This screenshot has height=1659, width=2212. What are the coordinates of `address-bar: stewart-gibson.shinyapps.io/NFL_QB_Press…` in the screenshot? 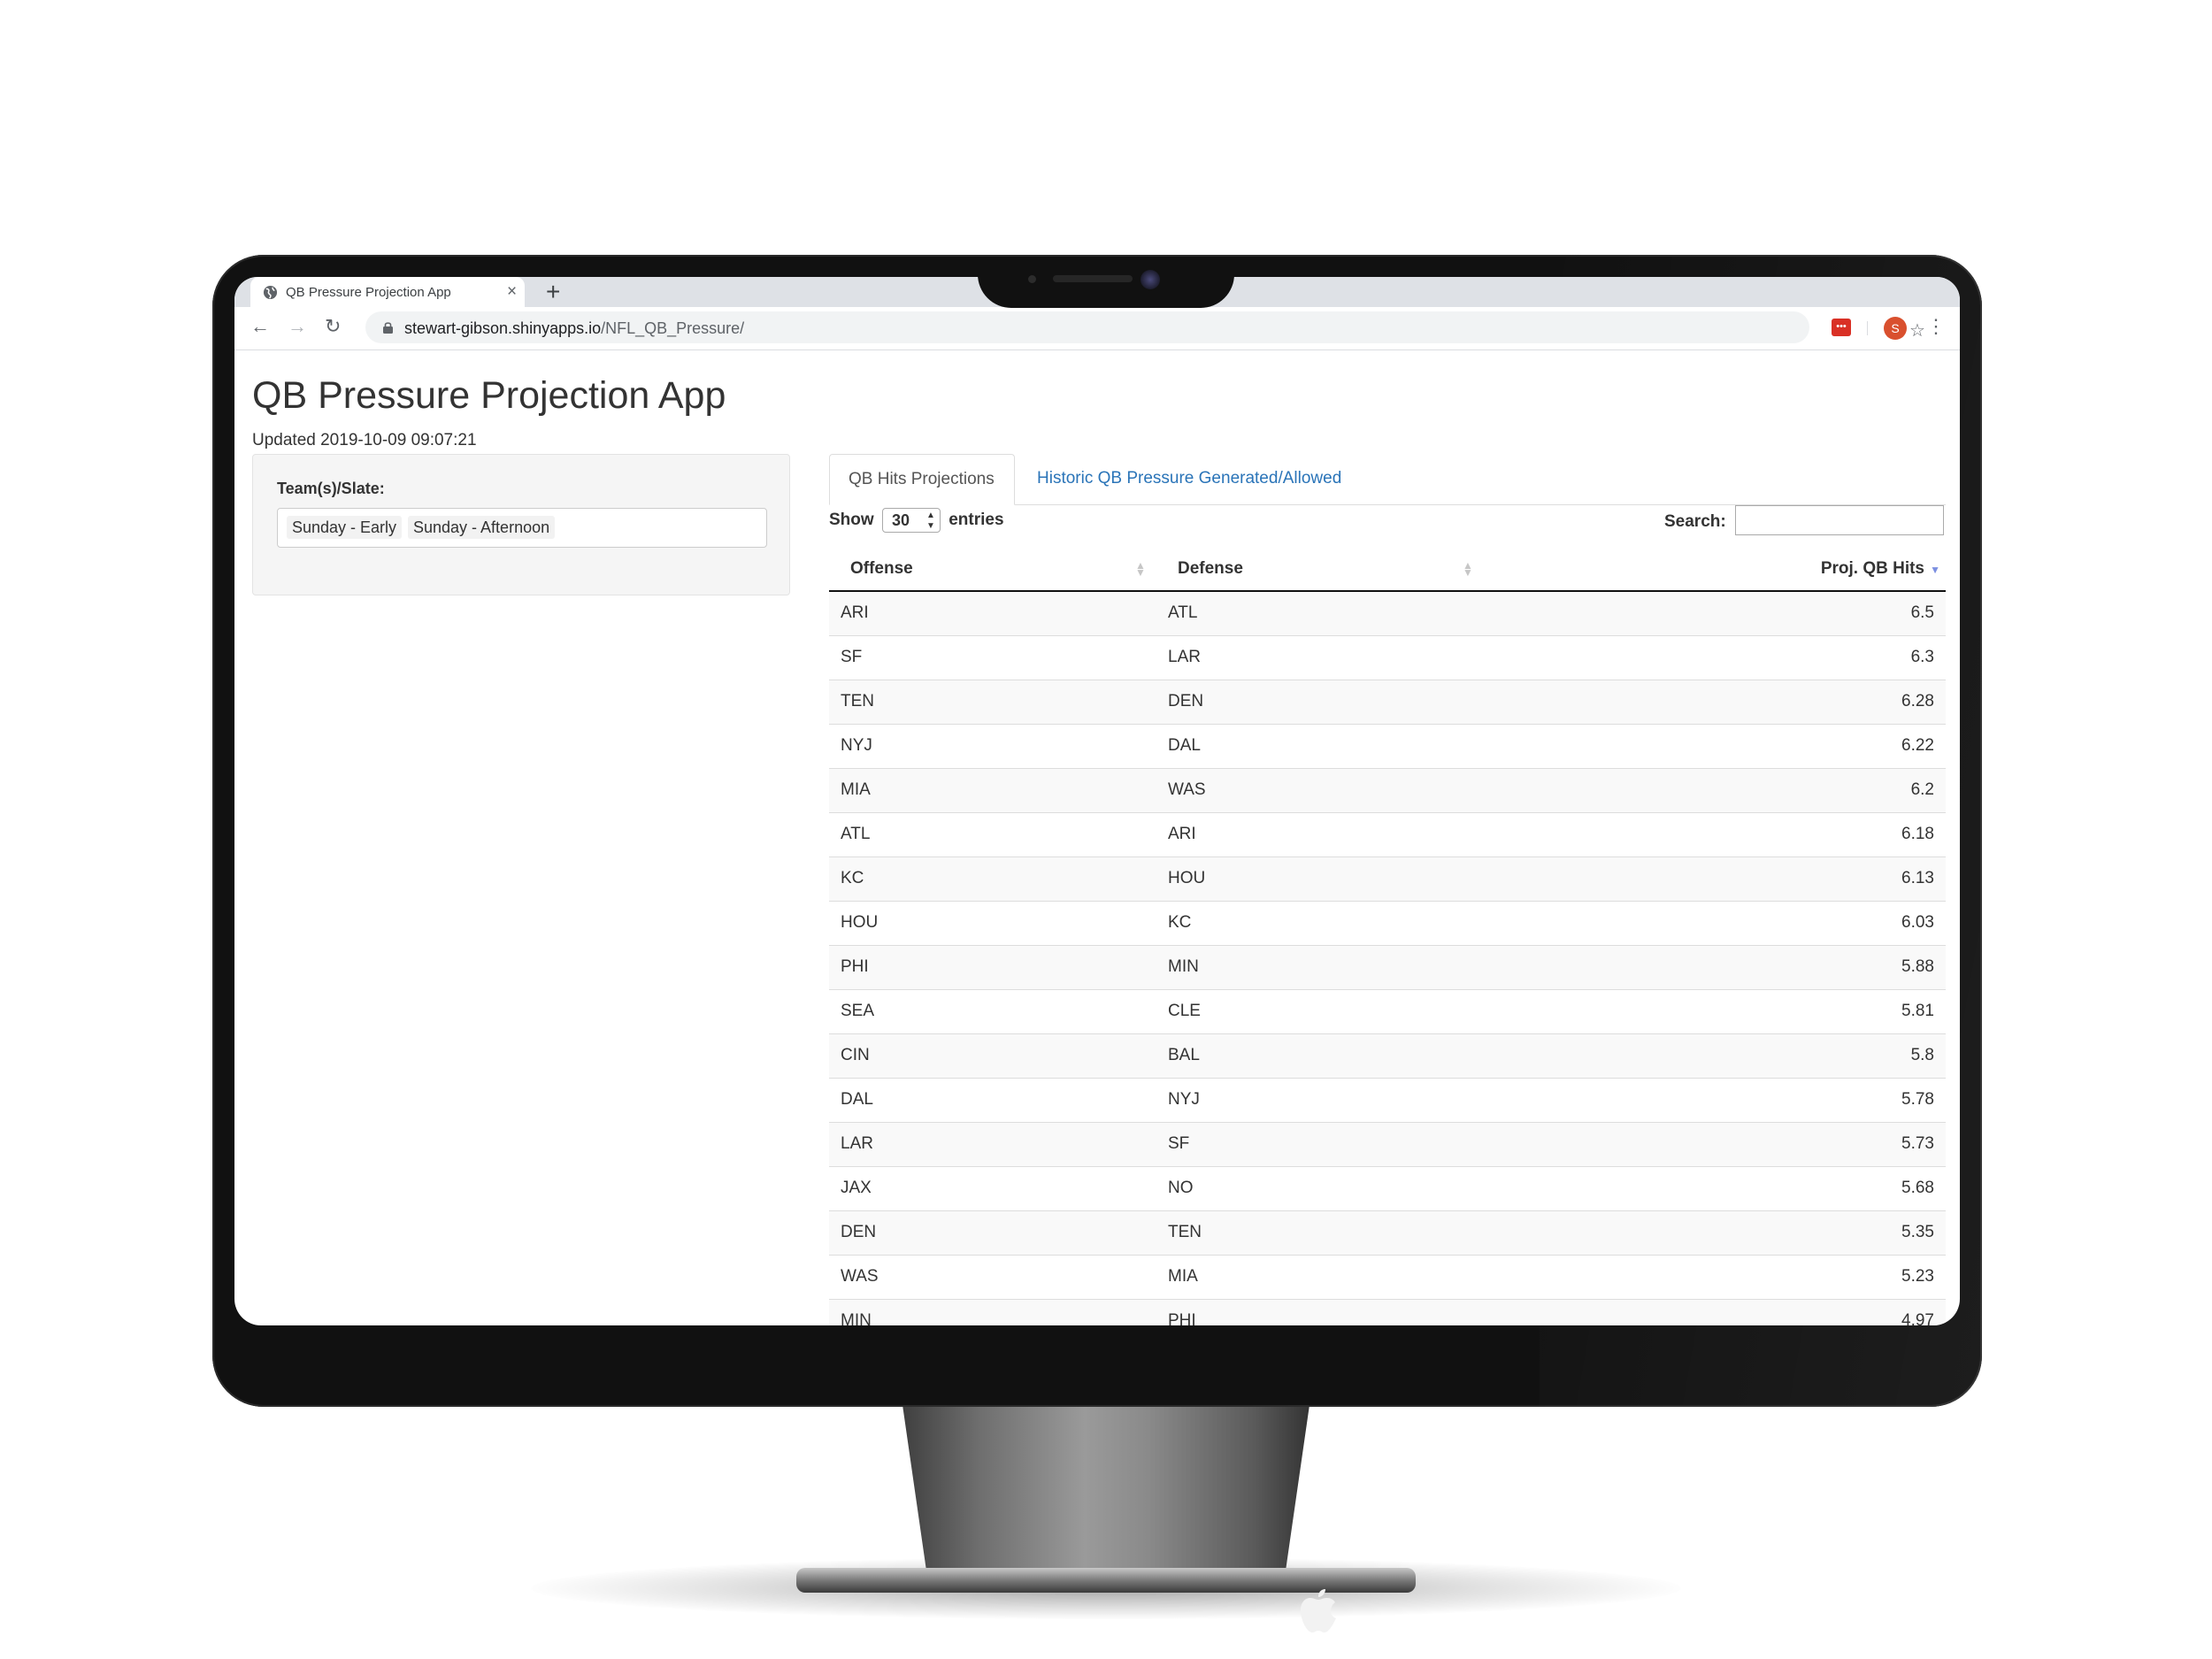 It's located at (1145, 327).